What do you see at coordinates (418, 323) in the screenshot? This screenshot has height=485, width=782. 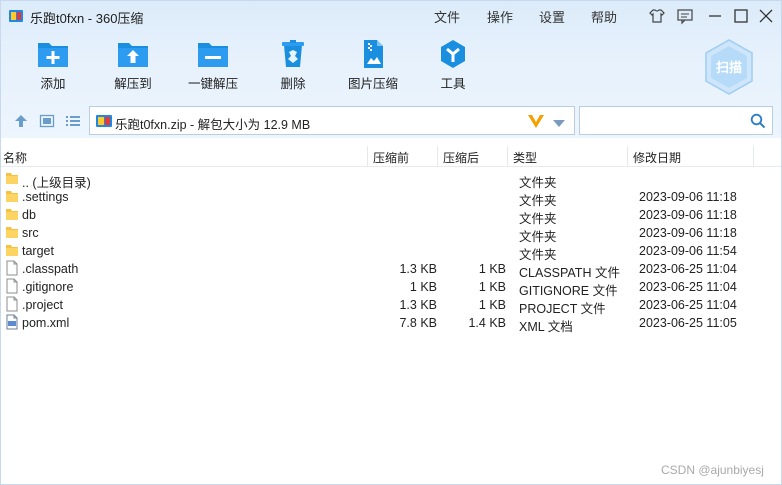 I see `size-before: 7.8 KB` at bounding box center [418, 323].